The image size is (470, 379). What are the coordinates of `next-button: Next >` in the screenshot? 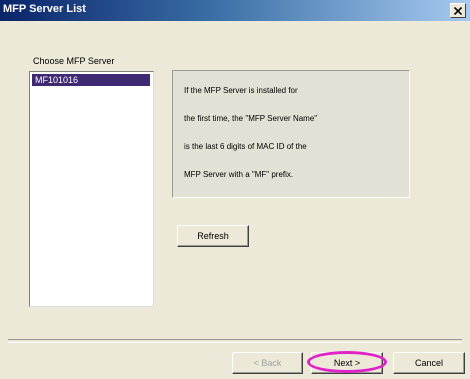 It's located at (347, 363).